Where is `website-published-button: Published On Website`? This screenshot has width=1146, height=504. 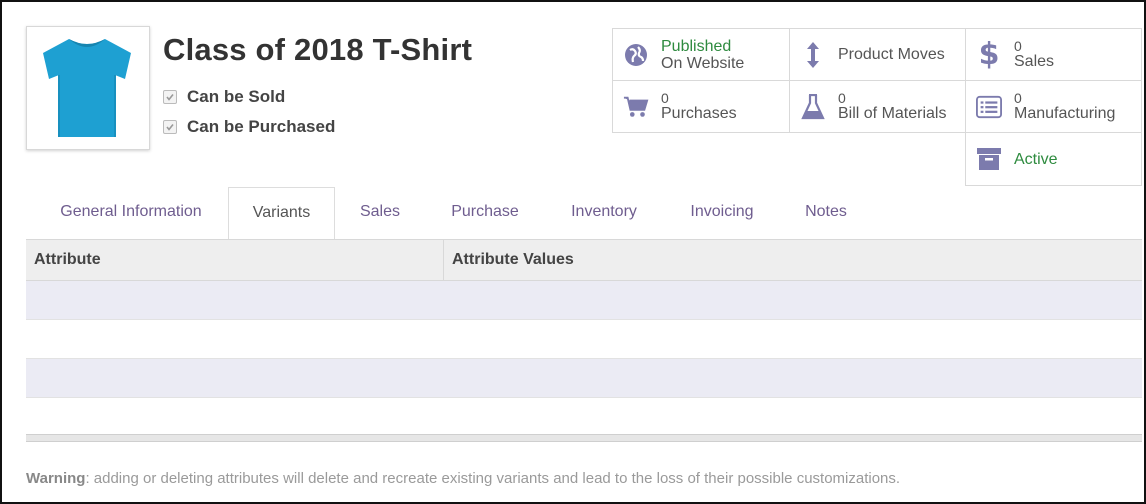
website-published-button: Published On Website is located at coordinates (701, 54).